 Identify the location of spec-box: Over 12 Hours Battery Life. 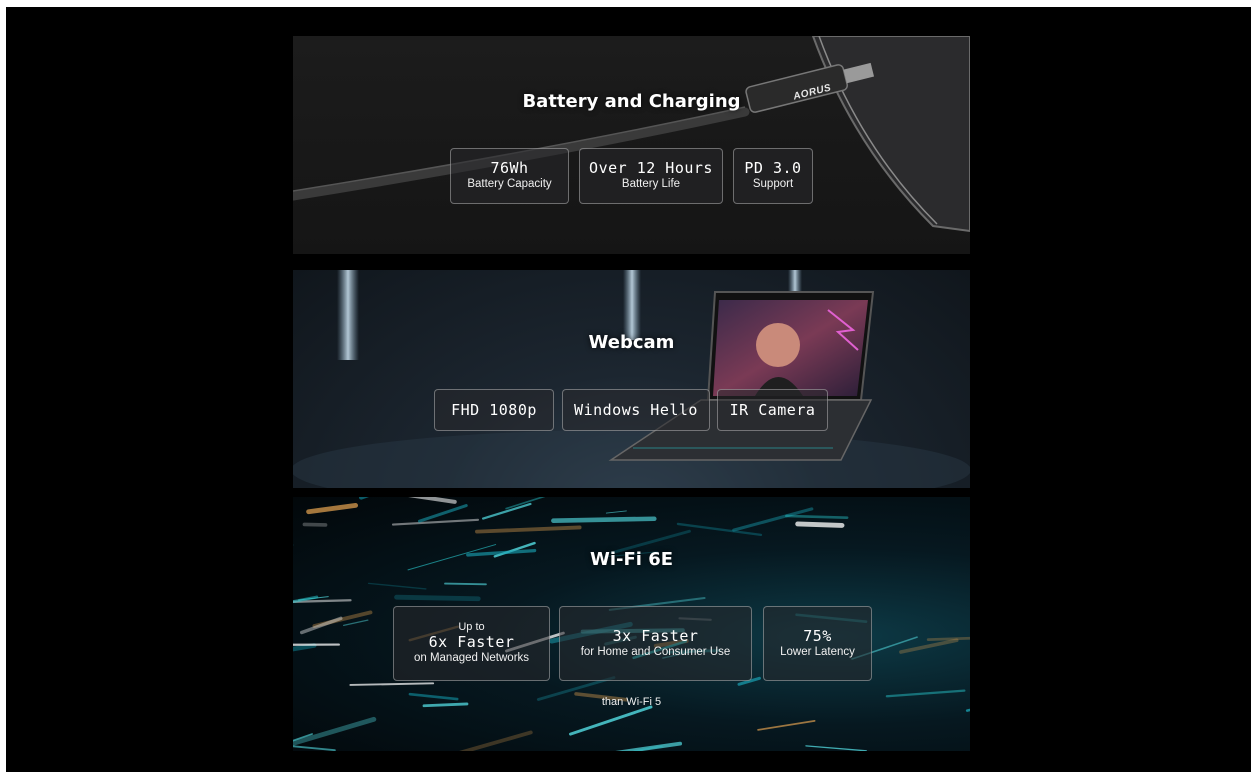
(651, 176).